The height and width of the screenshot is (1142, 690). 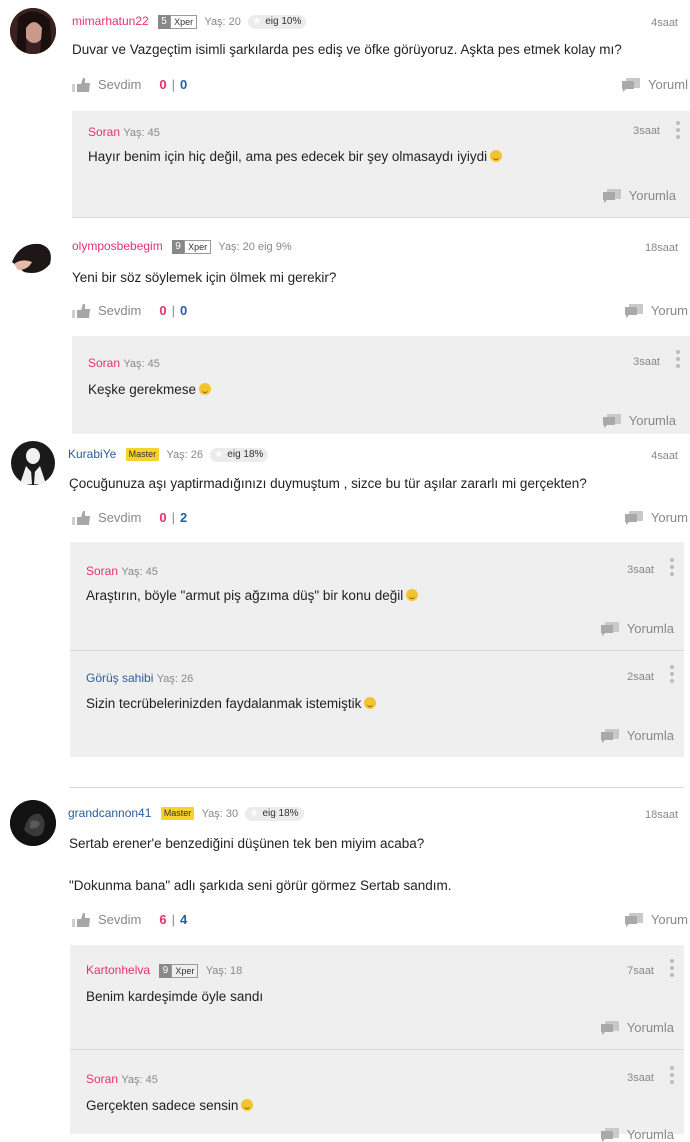 I want to click on dislike-count: 2, so click(x=183, y=517).